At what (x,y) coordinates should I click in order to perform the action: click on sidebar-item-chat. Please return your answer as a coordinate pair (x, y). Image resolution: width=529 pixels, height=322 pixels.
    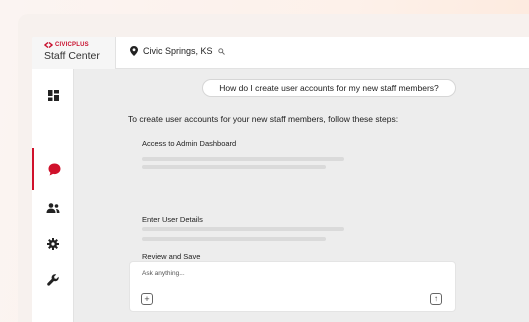
    Looking at the image, I should click on (53, 169).